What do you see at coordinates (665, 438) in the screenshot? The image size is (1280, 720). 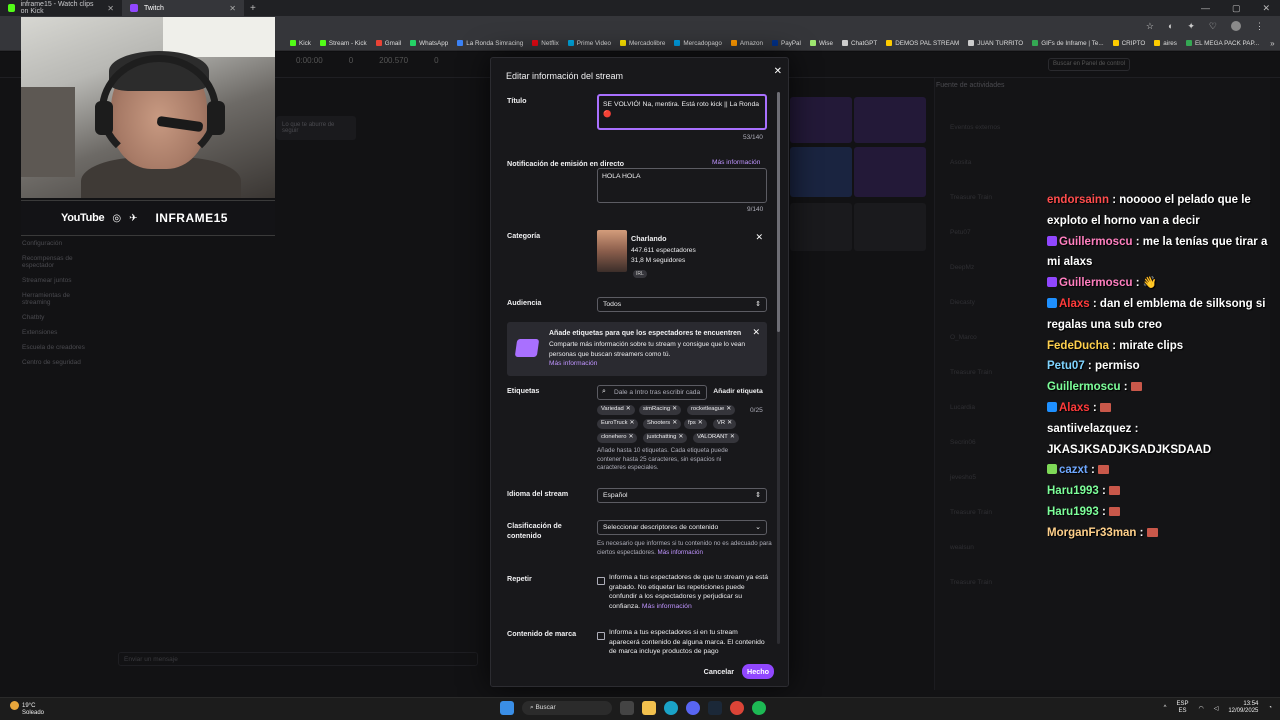 I see `tag-chip: justchatting ✕` at bounding box center [665, 438].